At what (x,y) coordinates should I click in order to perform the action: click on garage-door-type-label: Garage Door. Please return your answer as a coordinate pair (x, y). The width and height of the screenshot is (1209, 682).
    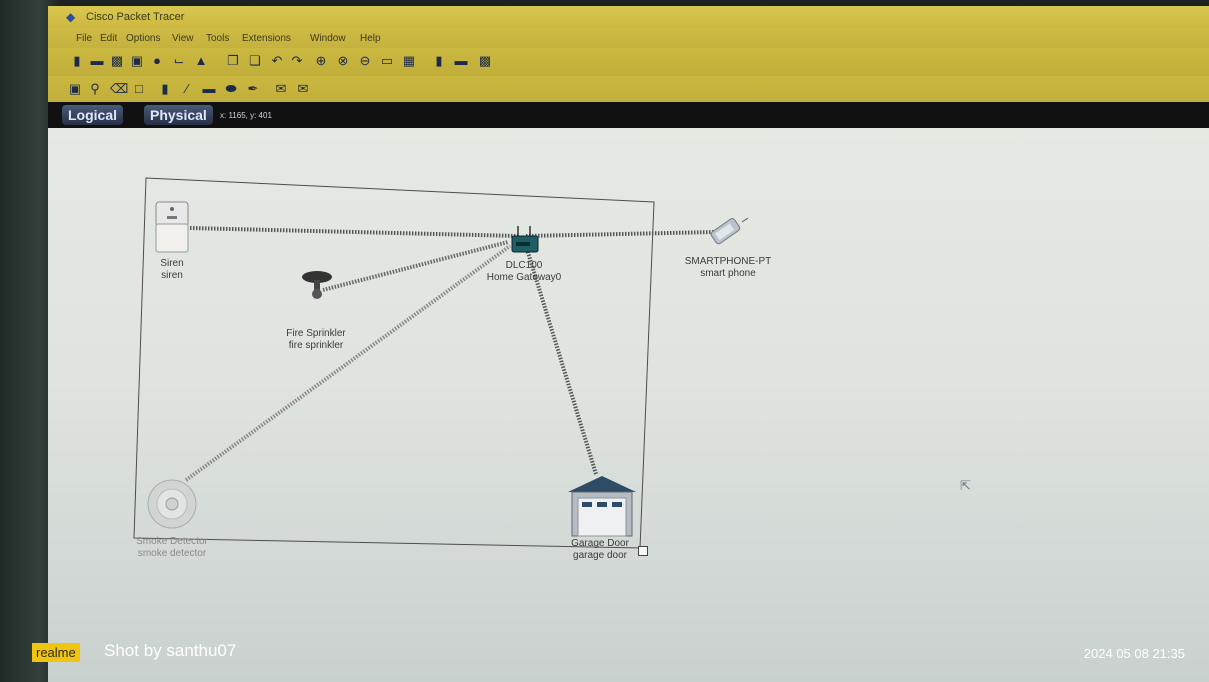
    Looking at the image, I should click on (600, 543).